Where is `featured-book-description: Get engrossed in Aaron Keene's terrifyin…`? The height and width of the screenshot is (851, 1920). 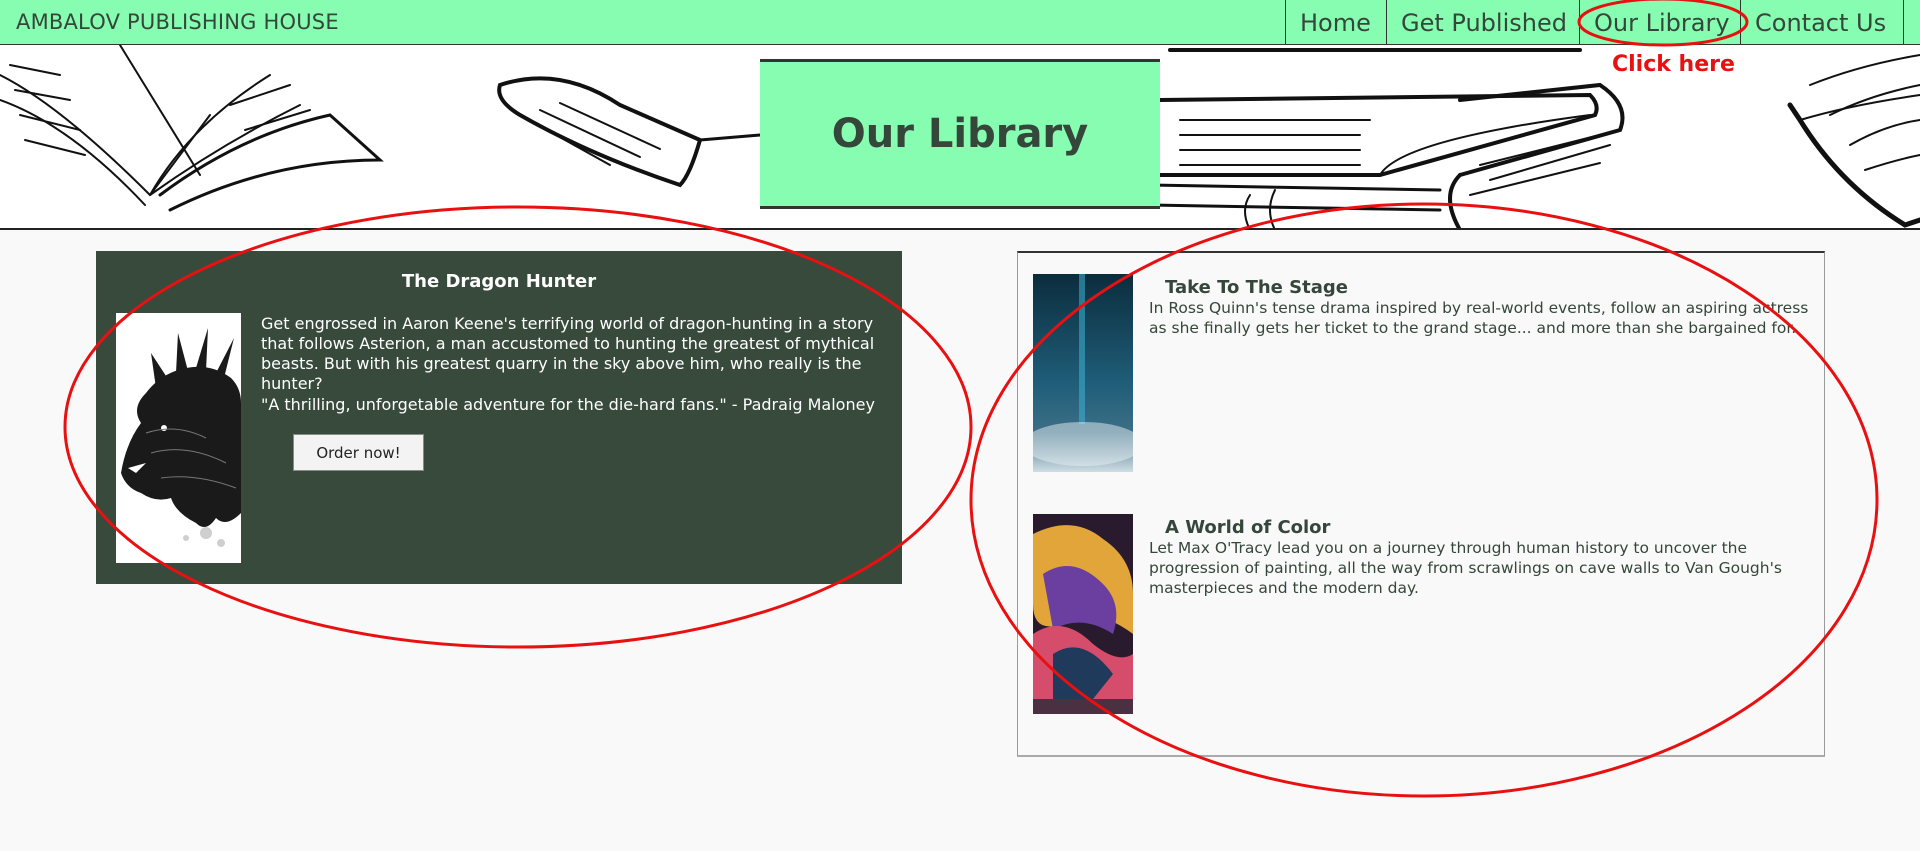 featured-book-description: Get engrossed in Aaron Keene's terrifyin… is located at coordinates (568, 353).